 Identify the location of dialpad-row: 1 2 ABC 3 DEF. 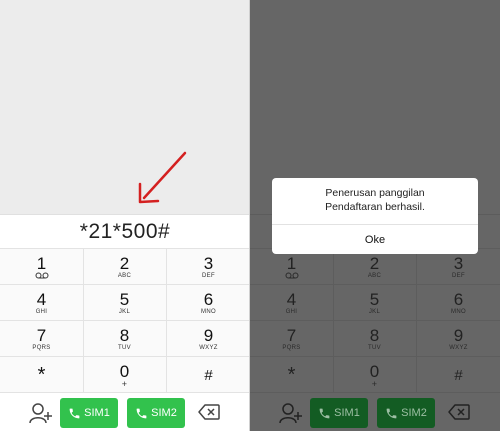
(125, 266).